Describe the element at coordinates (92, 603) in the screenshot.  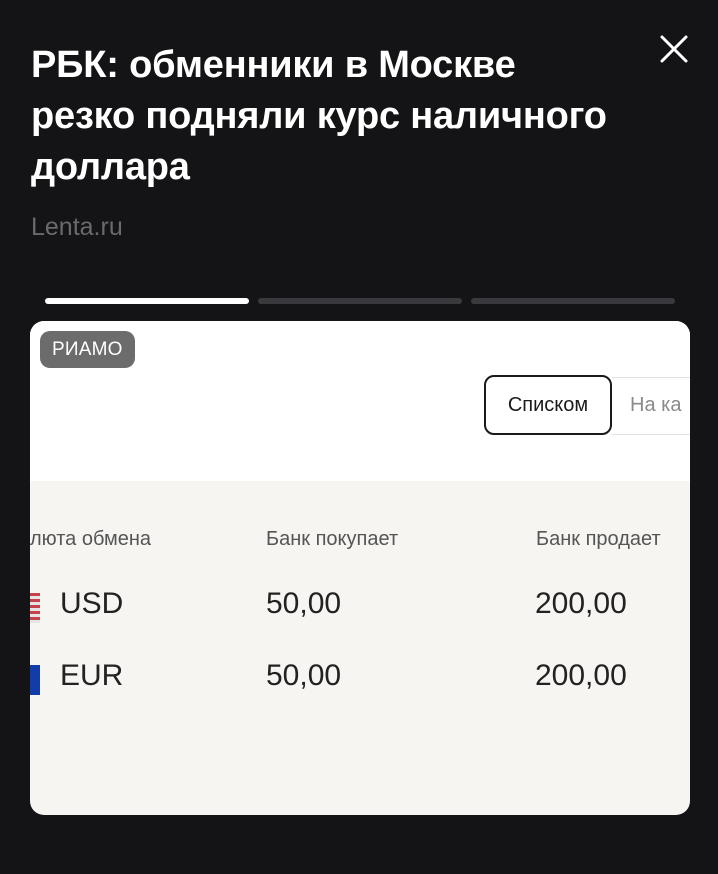
I see `currency-code-usd: USD` at that location.